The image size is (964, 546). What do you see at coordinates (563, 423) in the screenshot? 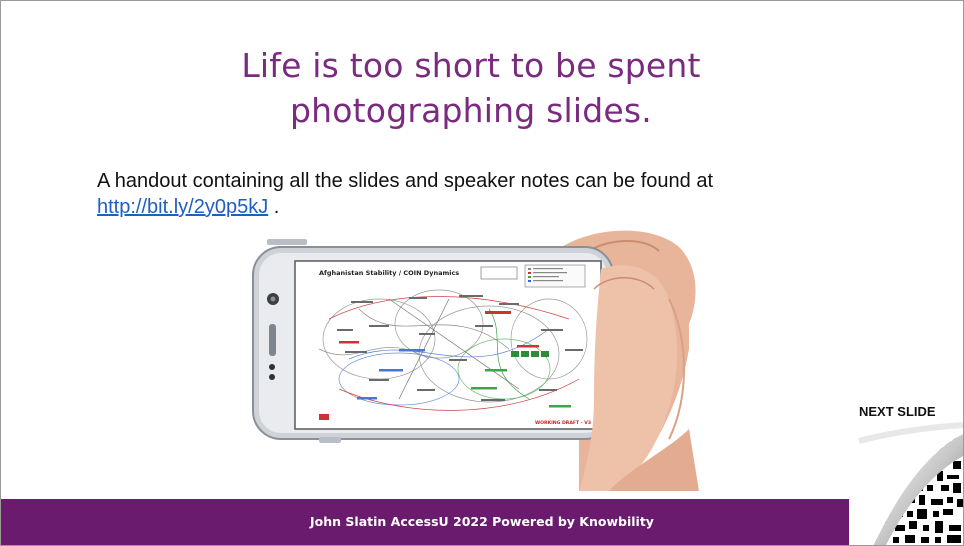
I see `screen-draft-label: WORKING DRAFT - V3` at bounding box center [563, 423].